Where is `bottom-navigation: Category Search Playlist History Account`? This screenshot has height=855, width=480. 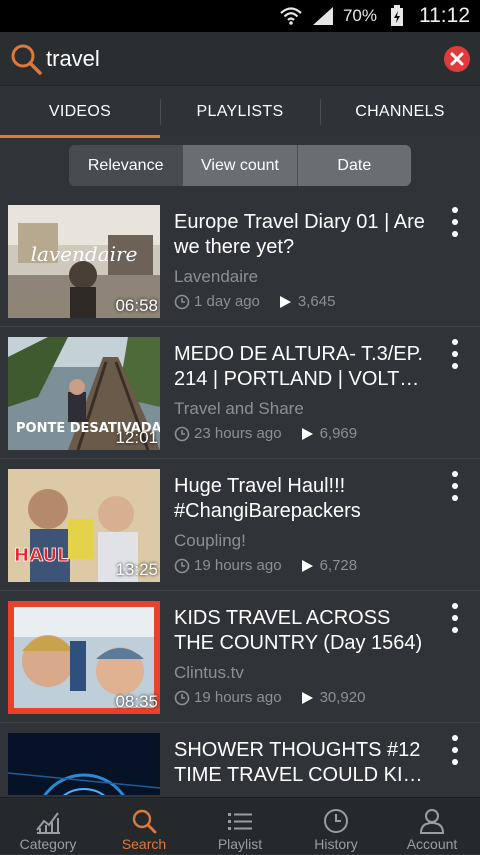
bottom-navigation: Category Search Playlist History Account is located at coordinates (240, 825).